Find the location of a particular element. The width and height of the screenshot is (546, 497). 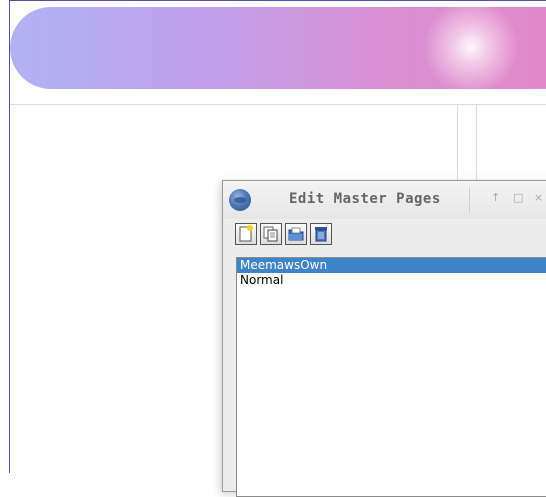

master-page-item: Normal is located at coordinates (391, 280).